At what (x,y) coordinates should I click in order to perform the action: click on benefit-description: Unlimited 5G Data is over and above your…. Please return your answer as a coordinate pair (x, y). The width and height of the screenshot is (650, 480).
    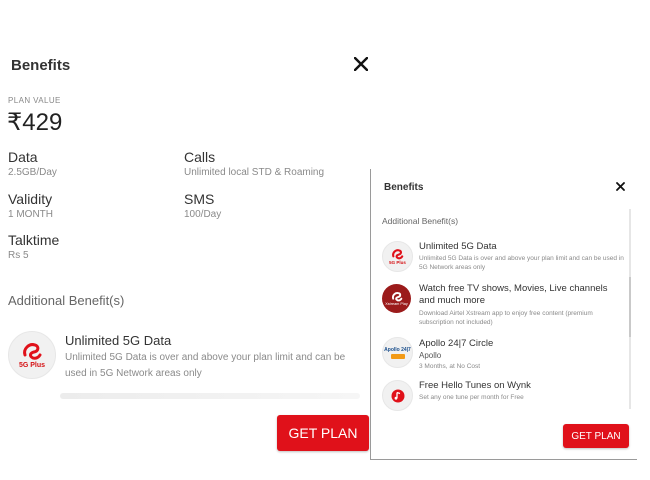
    Looking at the image, I should click on (215, 366).